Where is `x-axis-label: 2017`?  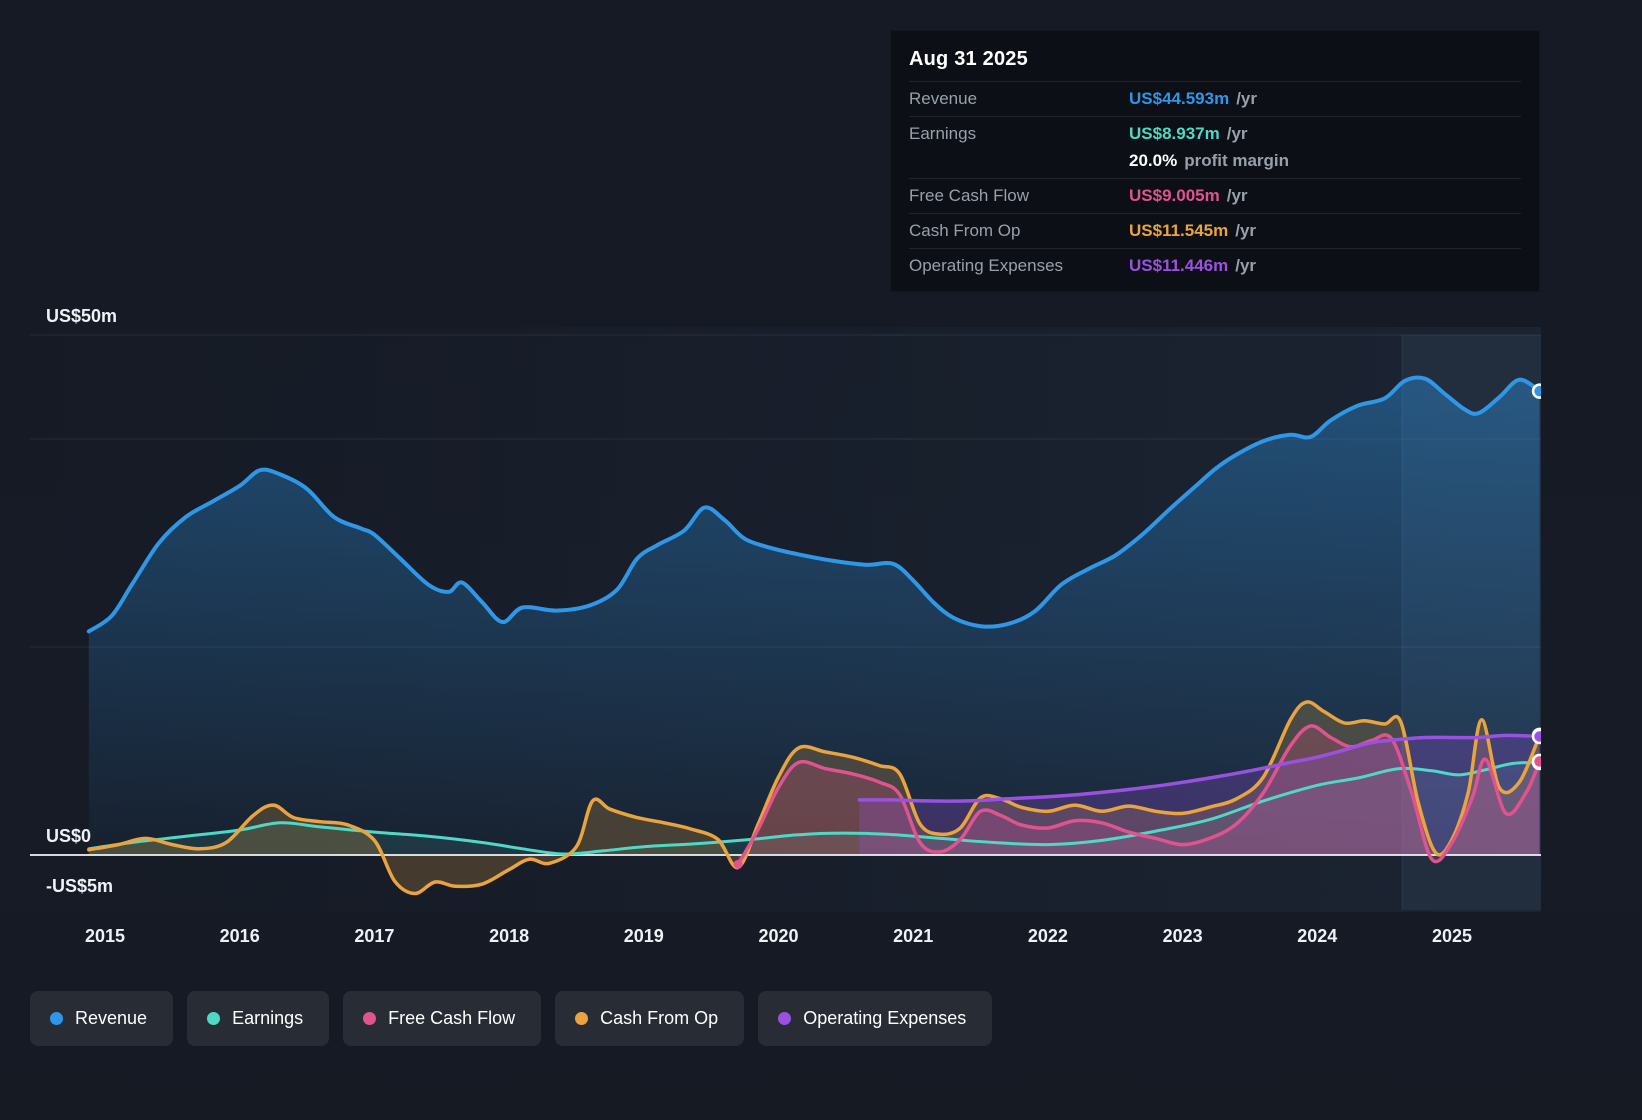 x-axis-label: 2017 is located at coordinates (374, 936).